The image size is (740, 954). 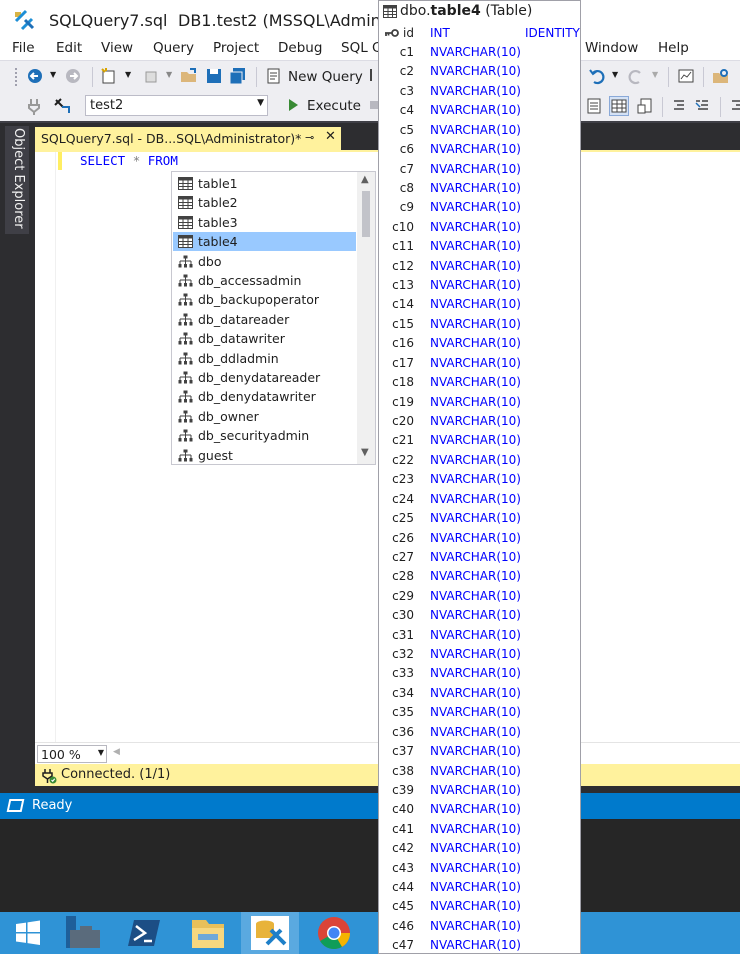 What do you see at coordinates (479, 653) in the screenshot?
I see `column-row-c32: c32 NVARCHAR(10)` at bounding box center [479, 653].